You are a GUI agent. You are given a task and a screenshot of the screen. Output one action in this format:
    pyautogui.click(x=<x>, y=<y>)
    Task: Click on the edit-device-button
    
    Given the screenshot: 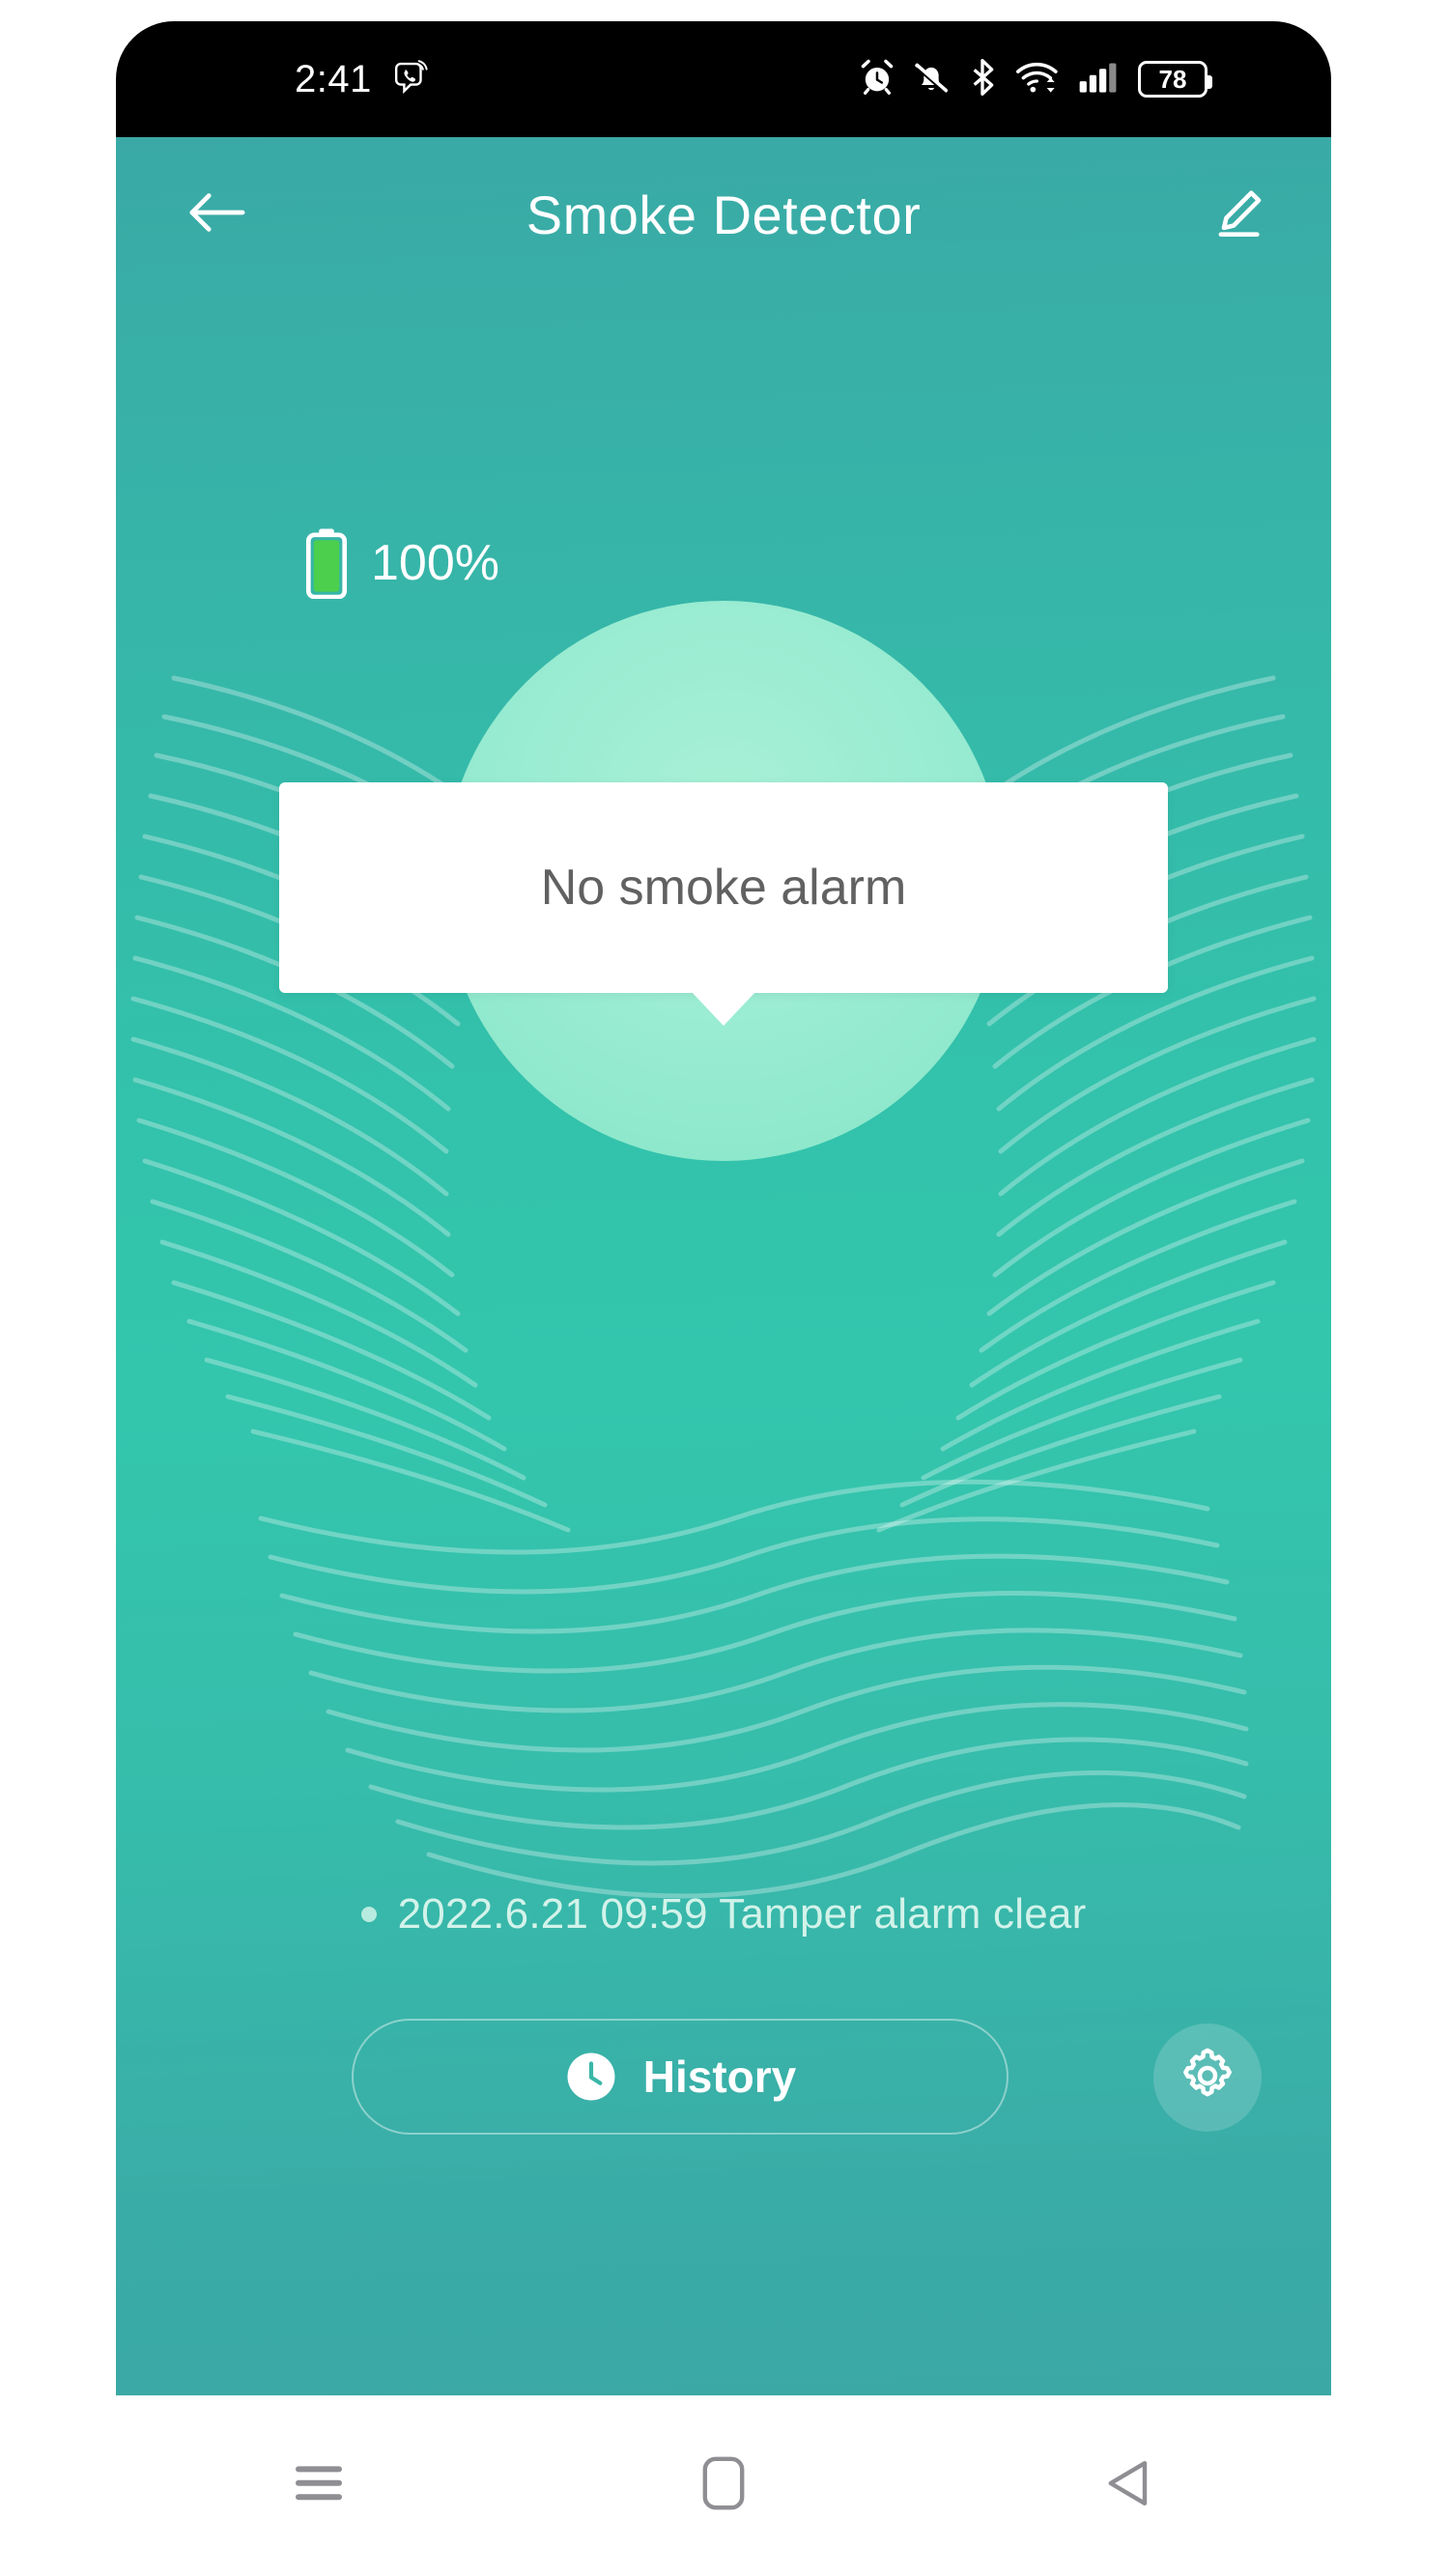 What is the action you would take?
    pyautogui.click(x=1238, y=214)
    